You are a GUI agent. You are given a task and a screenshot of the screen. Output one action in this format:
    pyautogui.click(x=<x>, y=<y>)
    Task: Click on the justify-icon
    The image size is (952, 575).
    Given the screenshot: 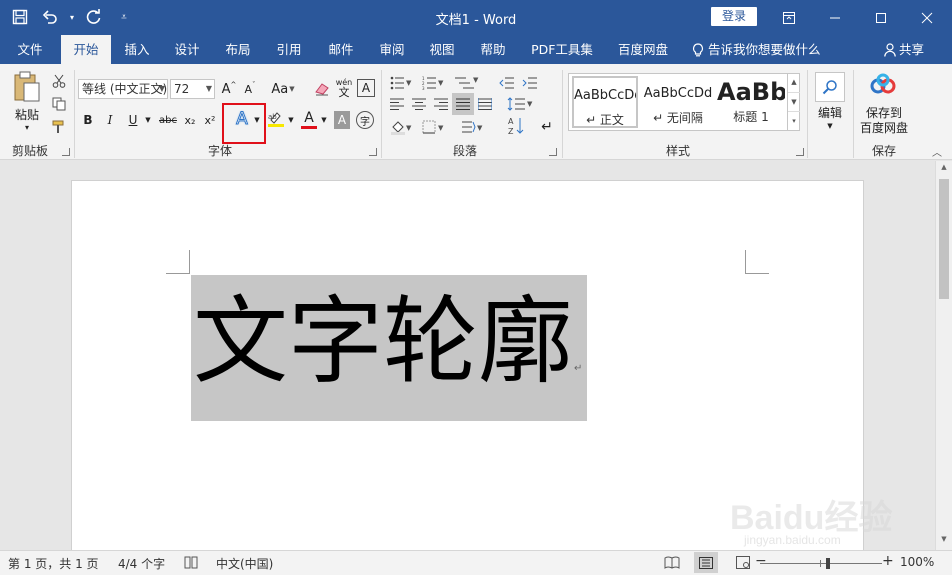 What is the action you would take?
    pyautogui.click(x=463, y=104)
    